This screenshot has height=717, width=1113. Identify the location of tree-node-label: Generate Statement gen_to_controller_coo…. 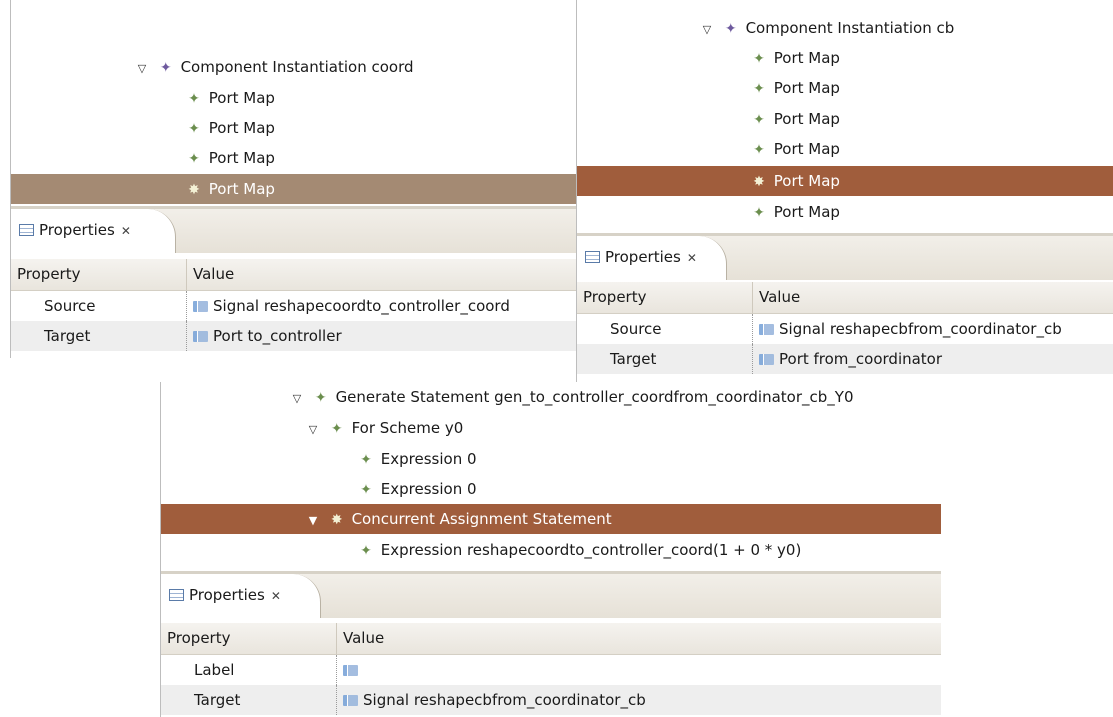
(594, 397).